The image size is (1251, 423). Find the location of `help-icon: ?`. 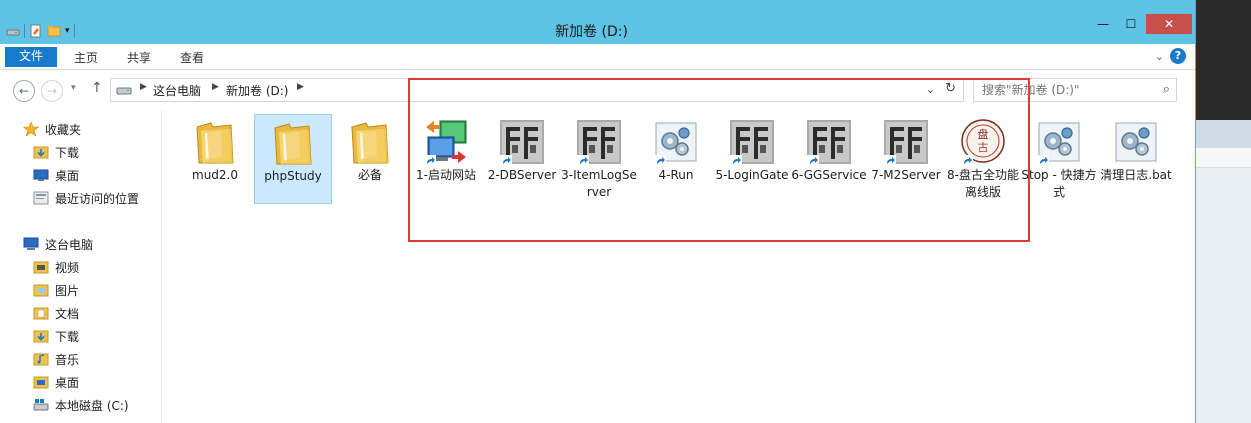

help-icon: ? is located at coordinates (1178, 56).